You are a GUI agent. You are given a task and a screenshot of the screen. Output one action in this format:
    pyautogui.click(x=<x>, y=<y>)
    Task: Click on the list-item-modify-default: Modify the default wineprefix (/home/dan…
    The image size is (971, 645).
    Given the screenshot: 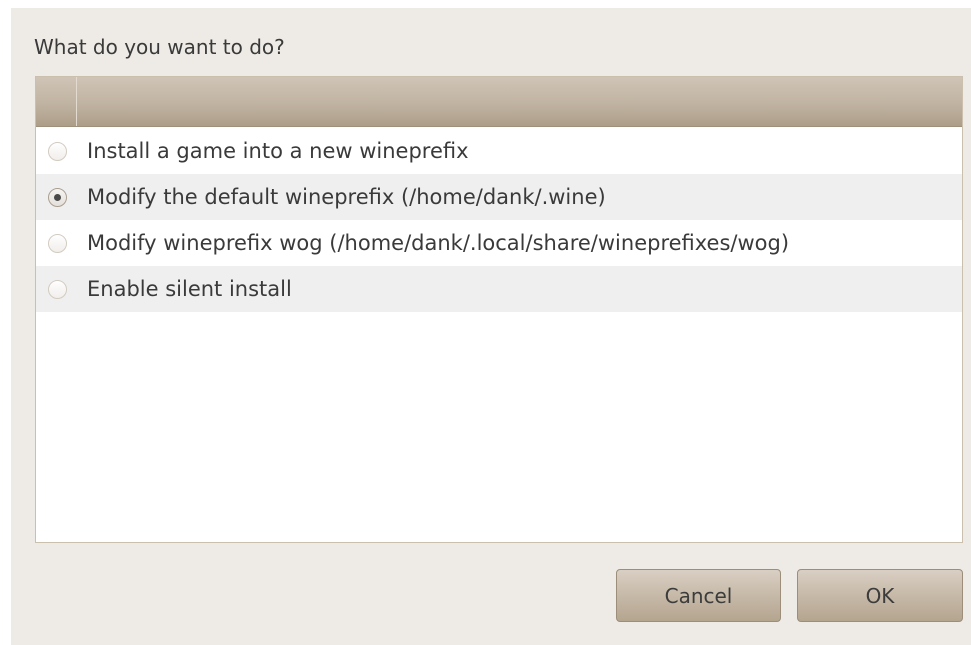 What is the action you would take?
    pyautogui.click(x=499, y=197)
    